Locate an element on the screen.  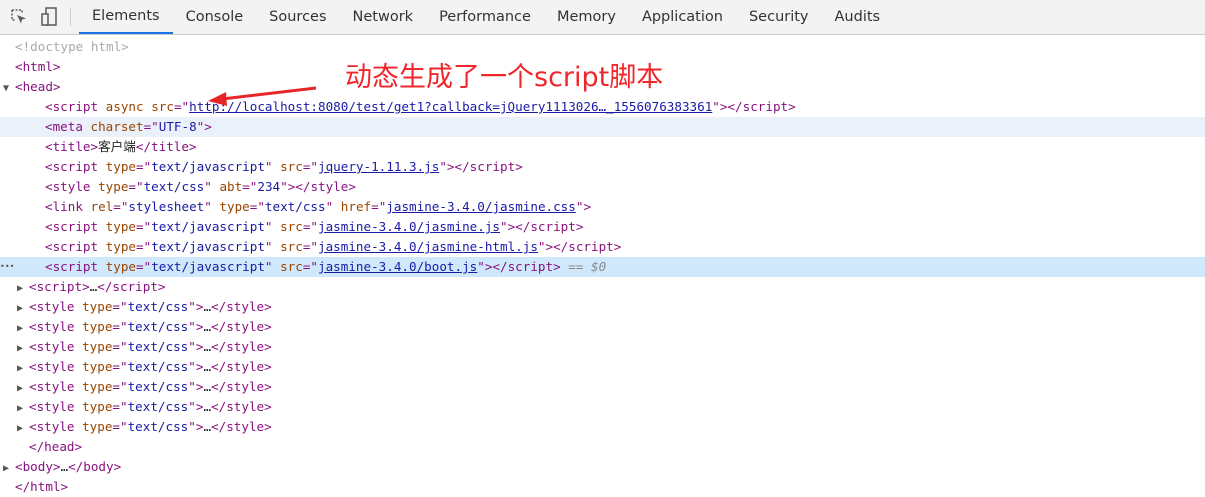
attr-name: href is located at coordinates (356, 206).